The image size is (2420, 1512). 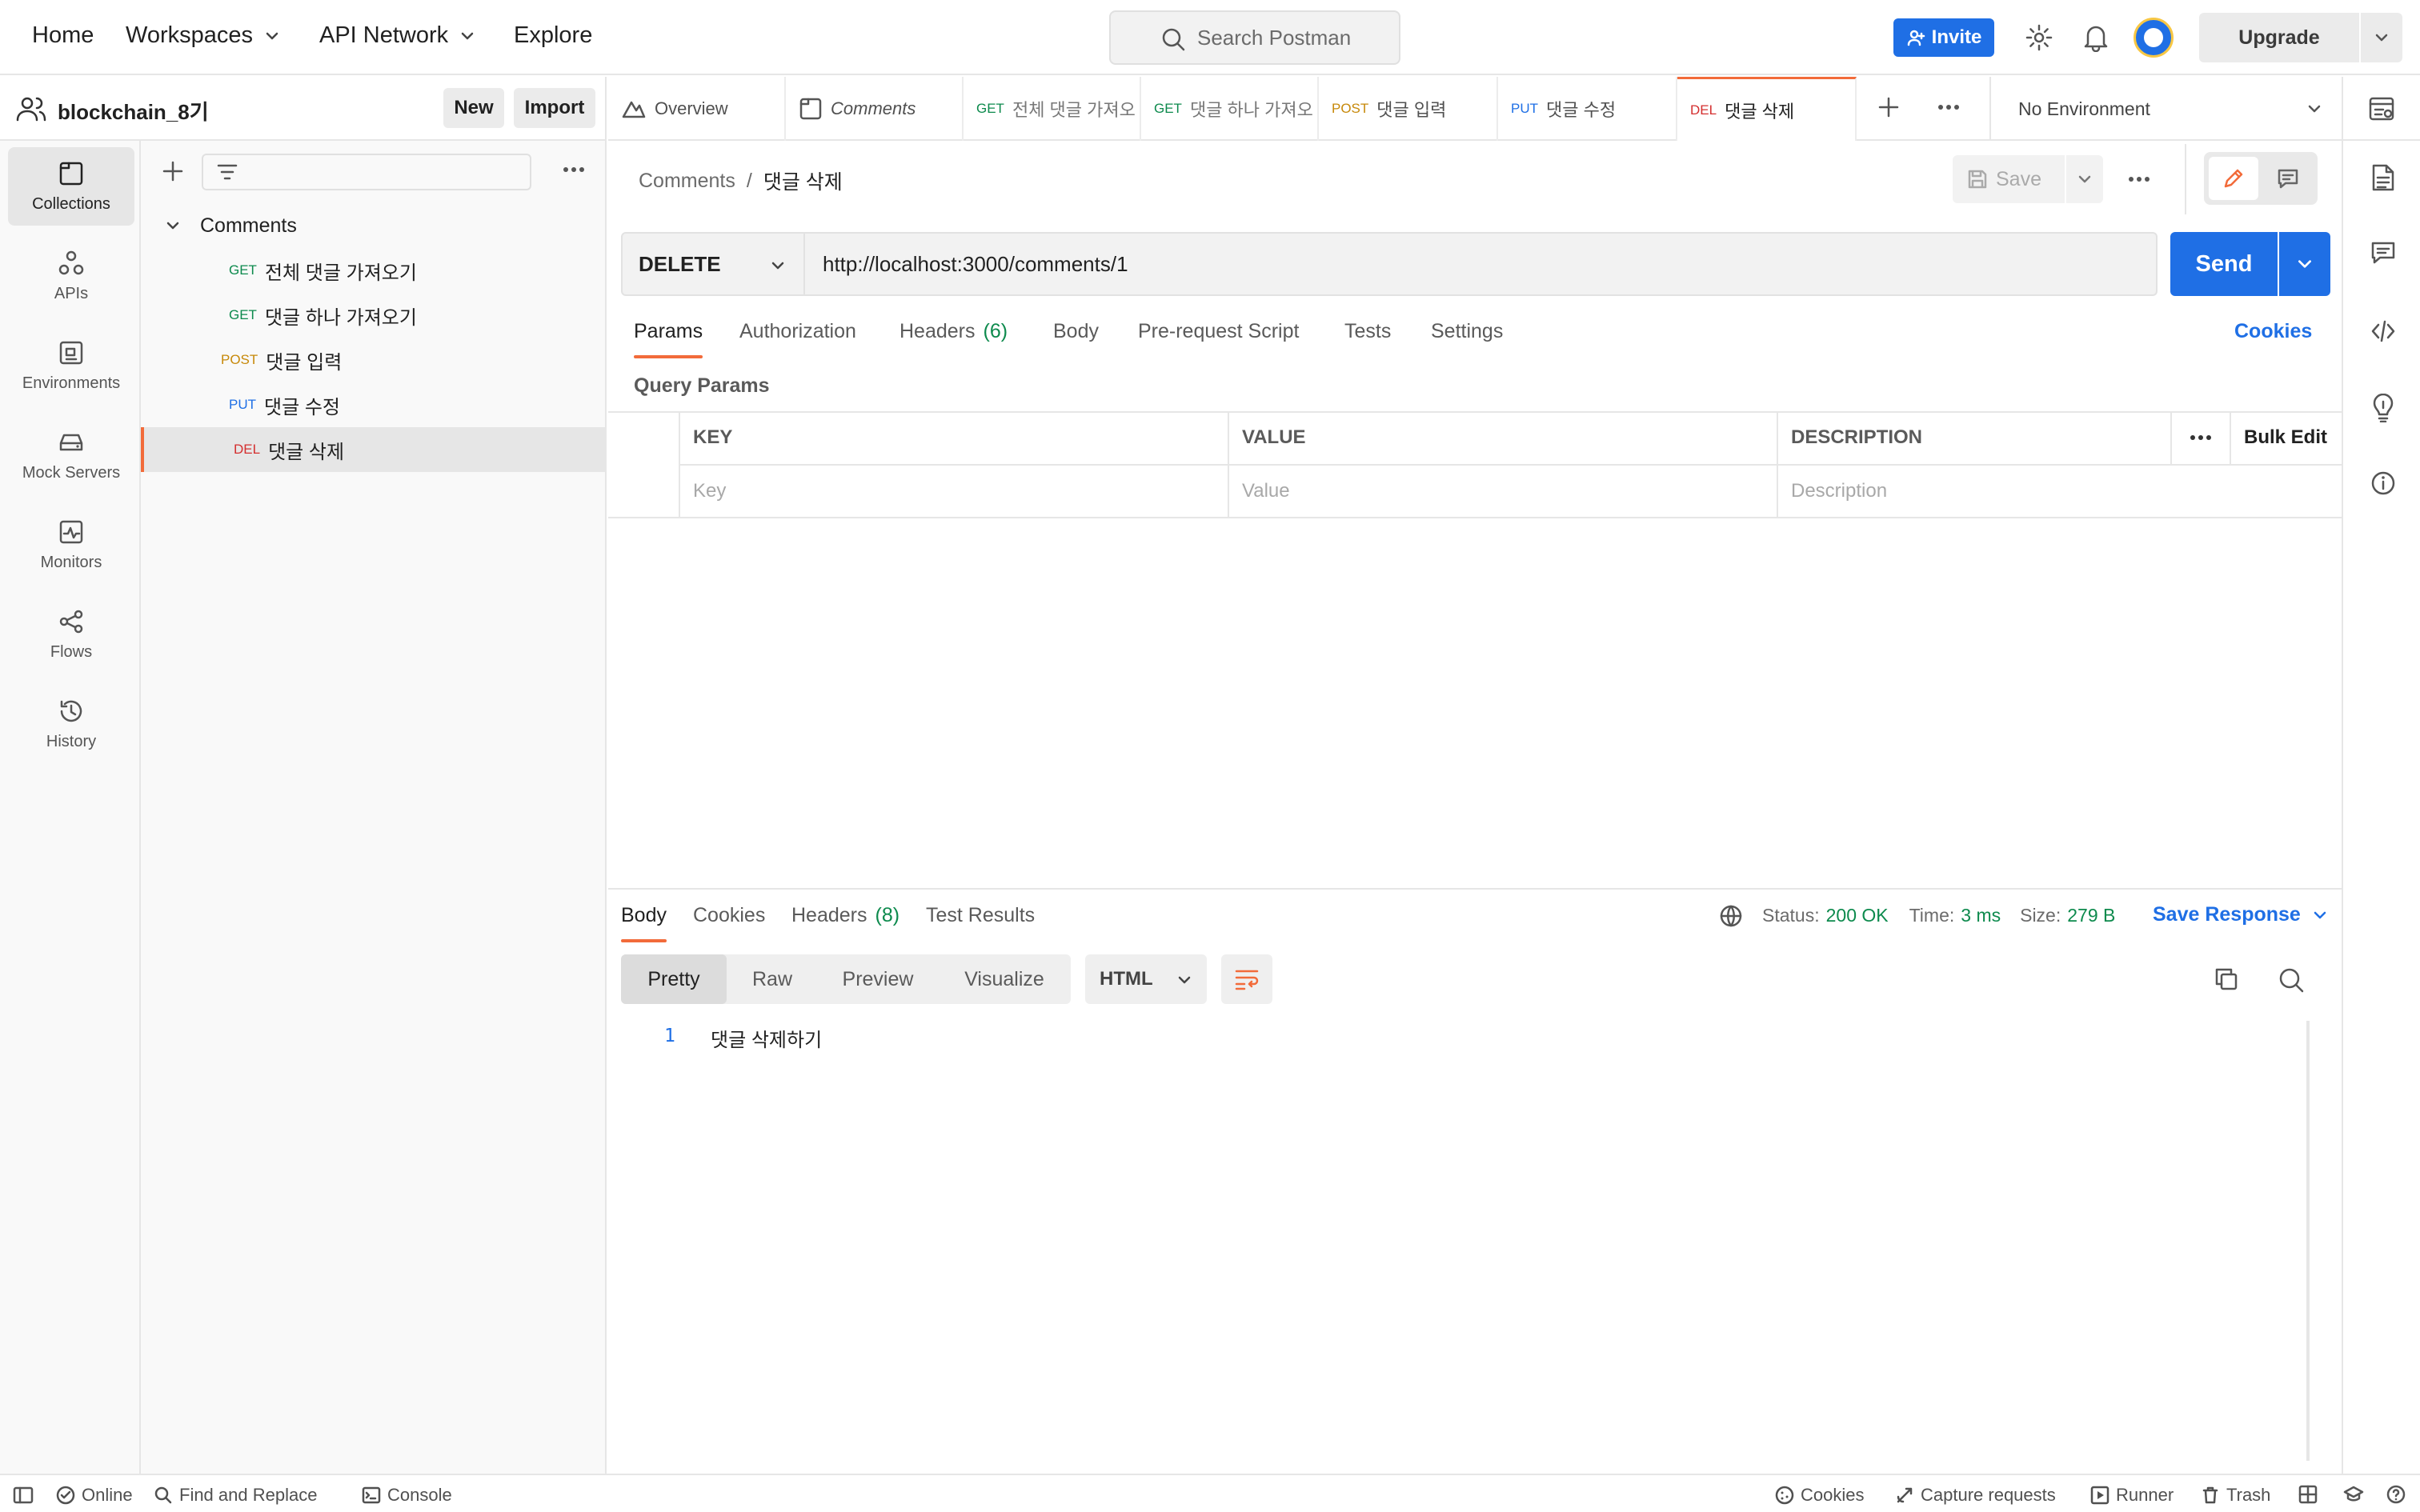 I want to click on comments-icon, so click(x=2383, y=253).